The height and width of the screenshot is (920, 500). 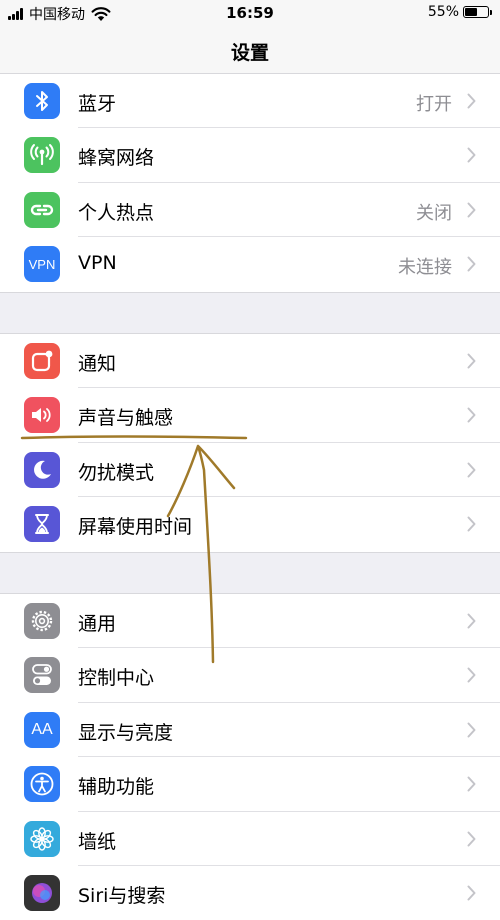 I want to click on row-label: 勿扰模式, so click(x=116, y=472).